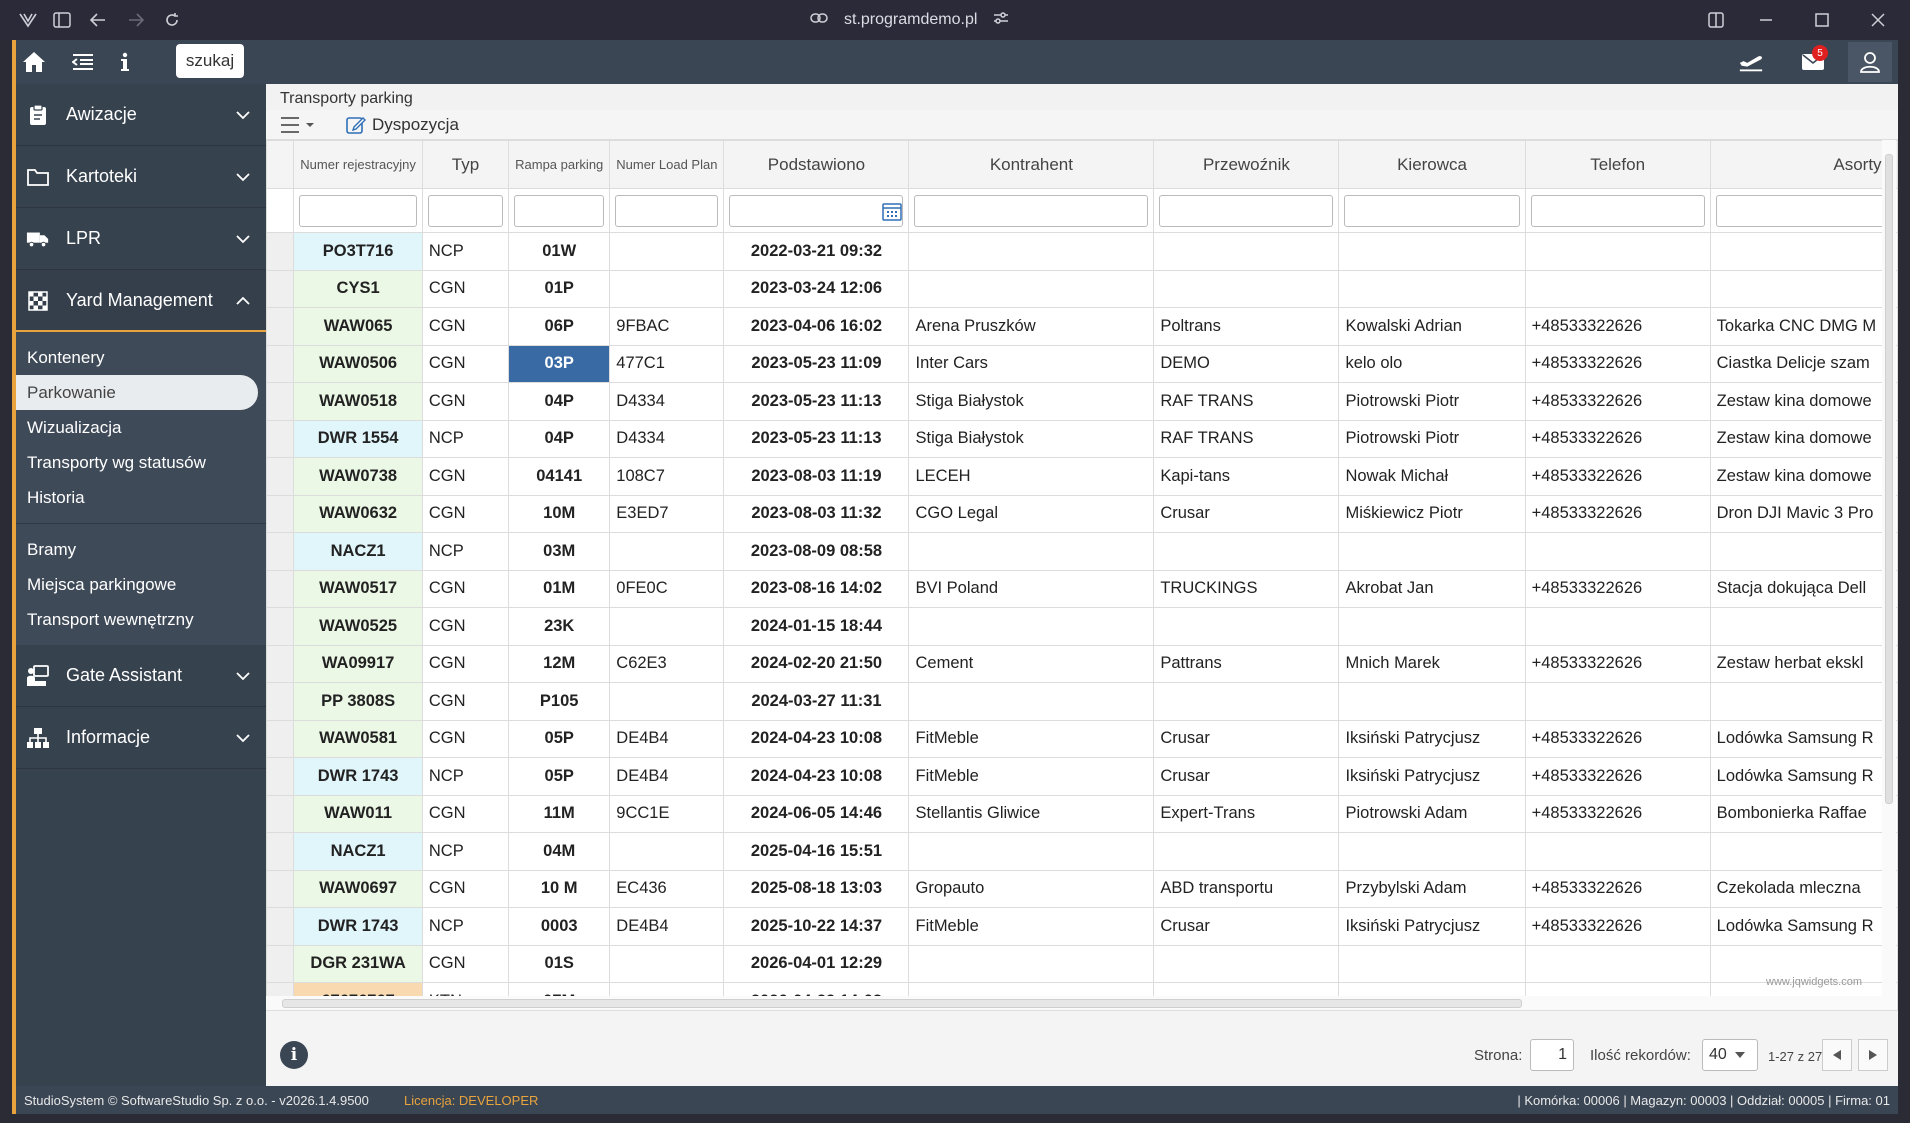  What do you see at coordinates (559, 888) in the screenshot?
I see `cell-rampa: 10 M` at bounding box center [559, 888].